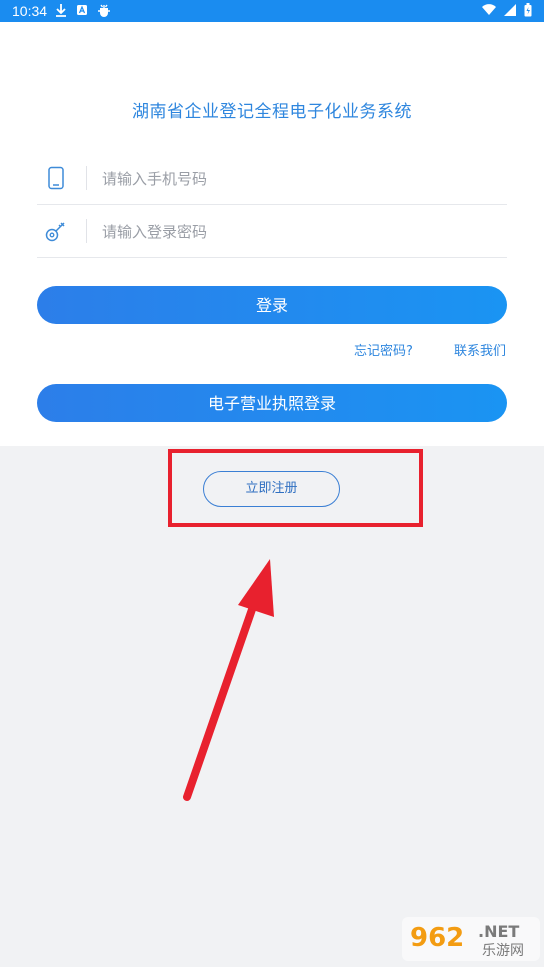 The width and height of the screenshot is (544, 967). What do you see at coordinates (503, 951) in the screenshot?
I see `svg-text: 乐游网` at bounding box center [503, 951].